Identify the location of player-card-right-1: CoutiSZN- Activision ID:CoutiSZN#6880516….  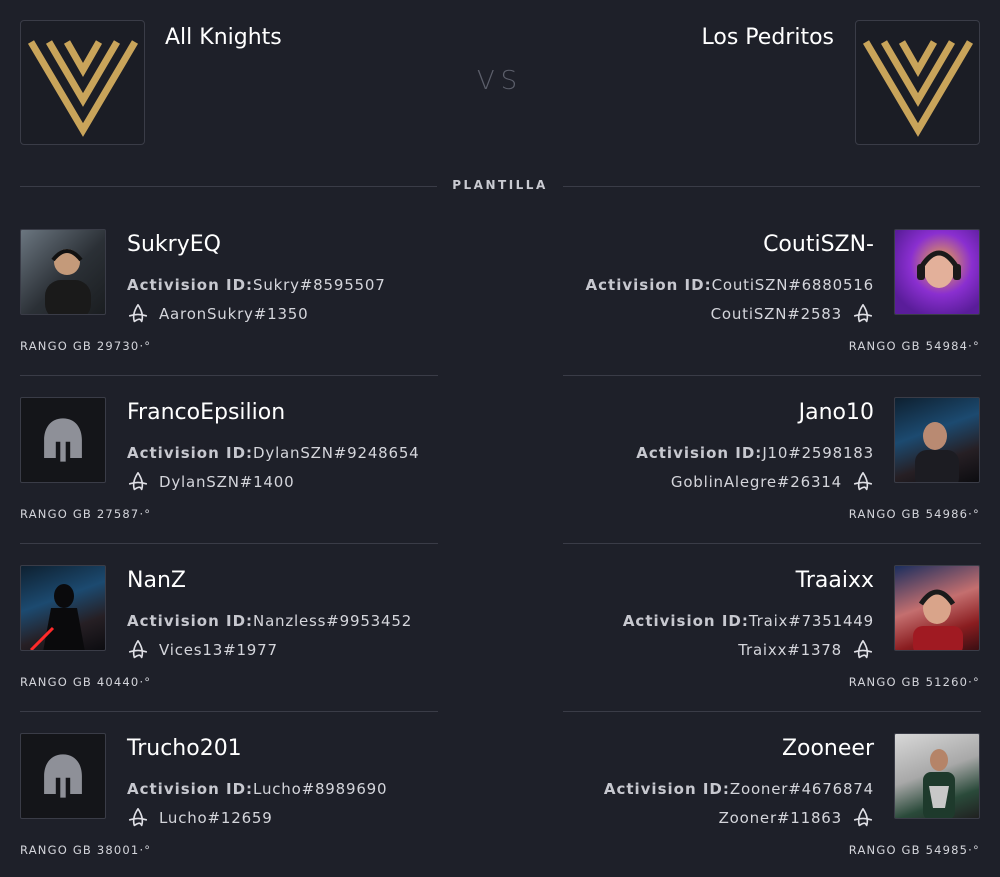
(750, 299).